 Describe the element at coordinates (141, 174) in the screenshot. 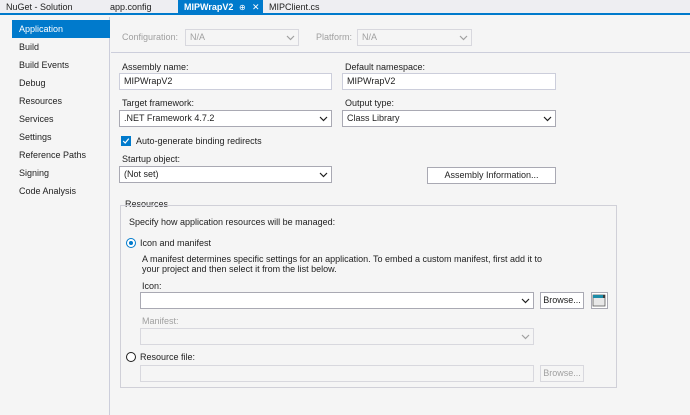

I see `startup-object-value: (Not set)` at that location.